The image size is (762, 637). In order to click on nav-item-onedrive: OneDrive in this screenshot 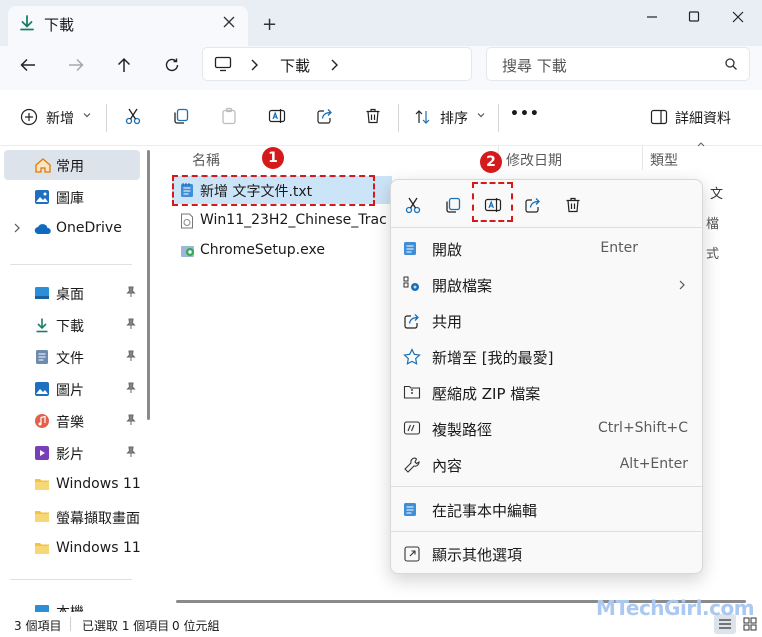, I will do `click(72, 229)`.